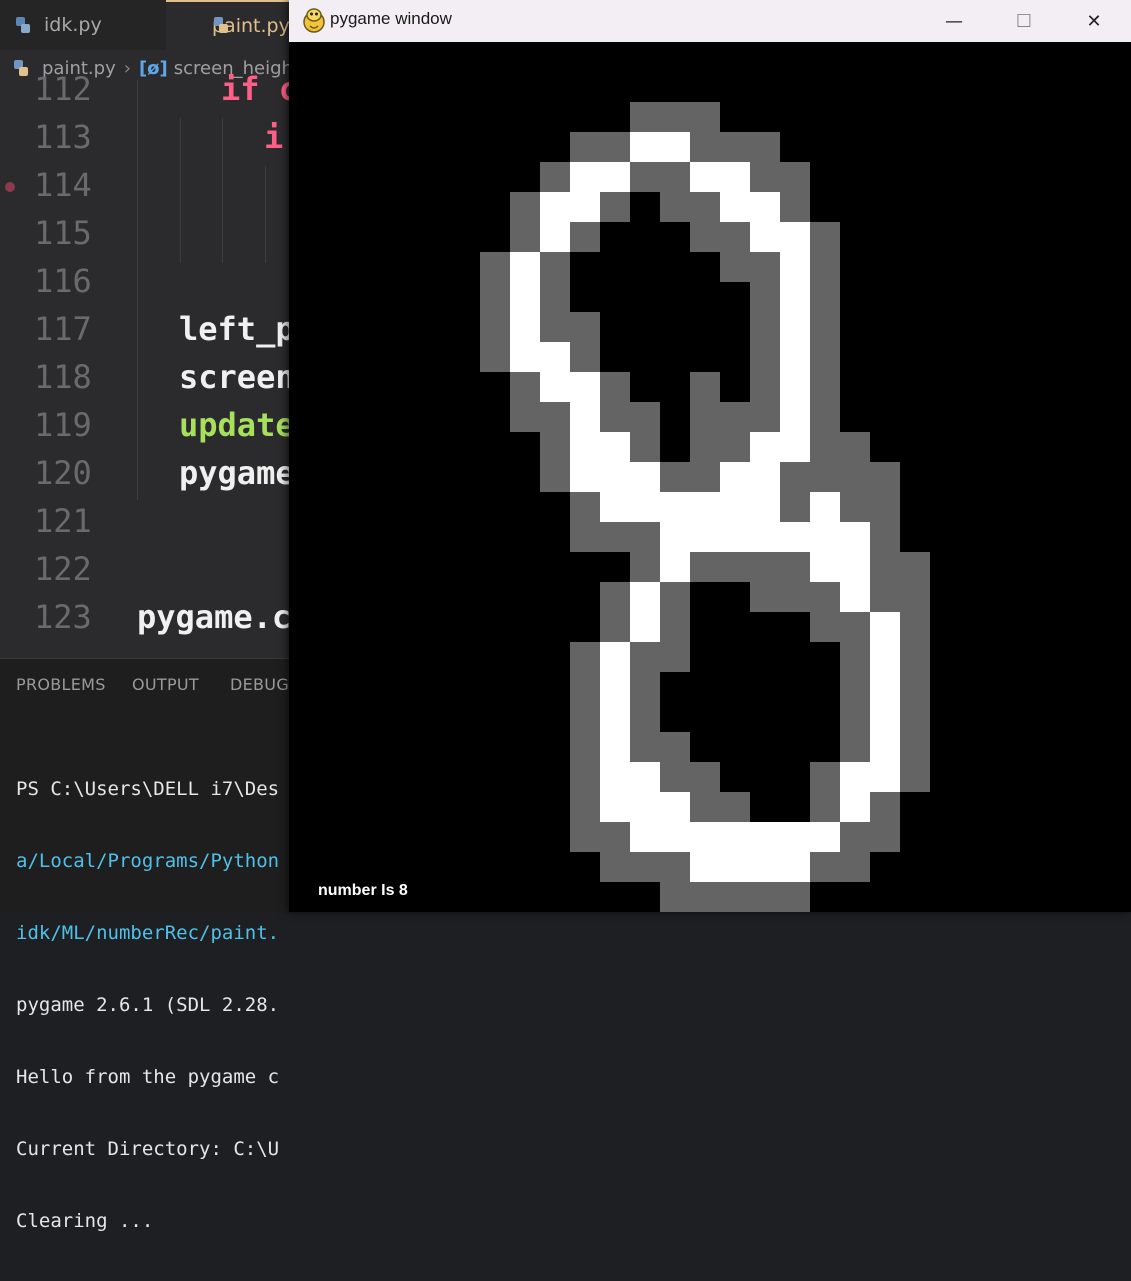 This screenshot has width=1131, height=1281. I want to click on maximize-button: ☐, so click(1024, 21).